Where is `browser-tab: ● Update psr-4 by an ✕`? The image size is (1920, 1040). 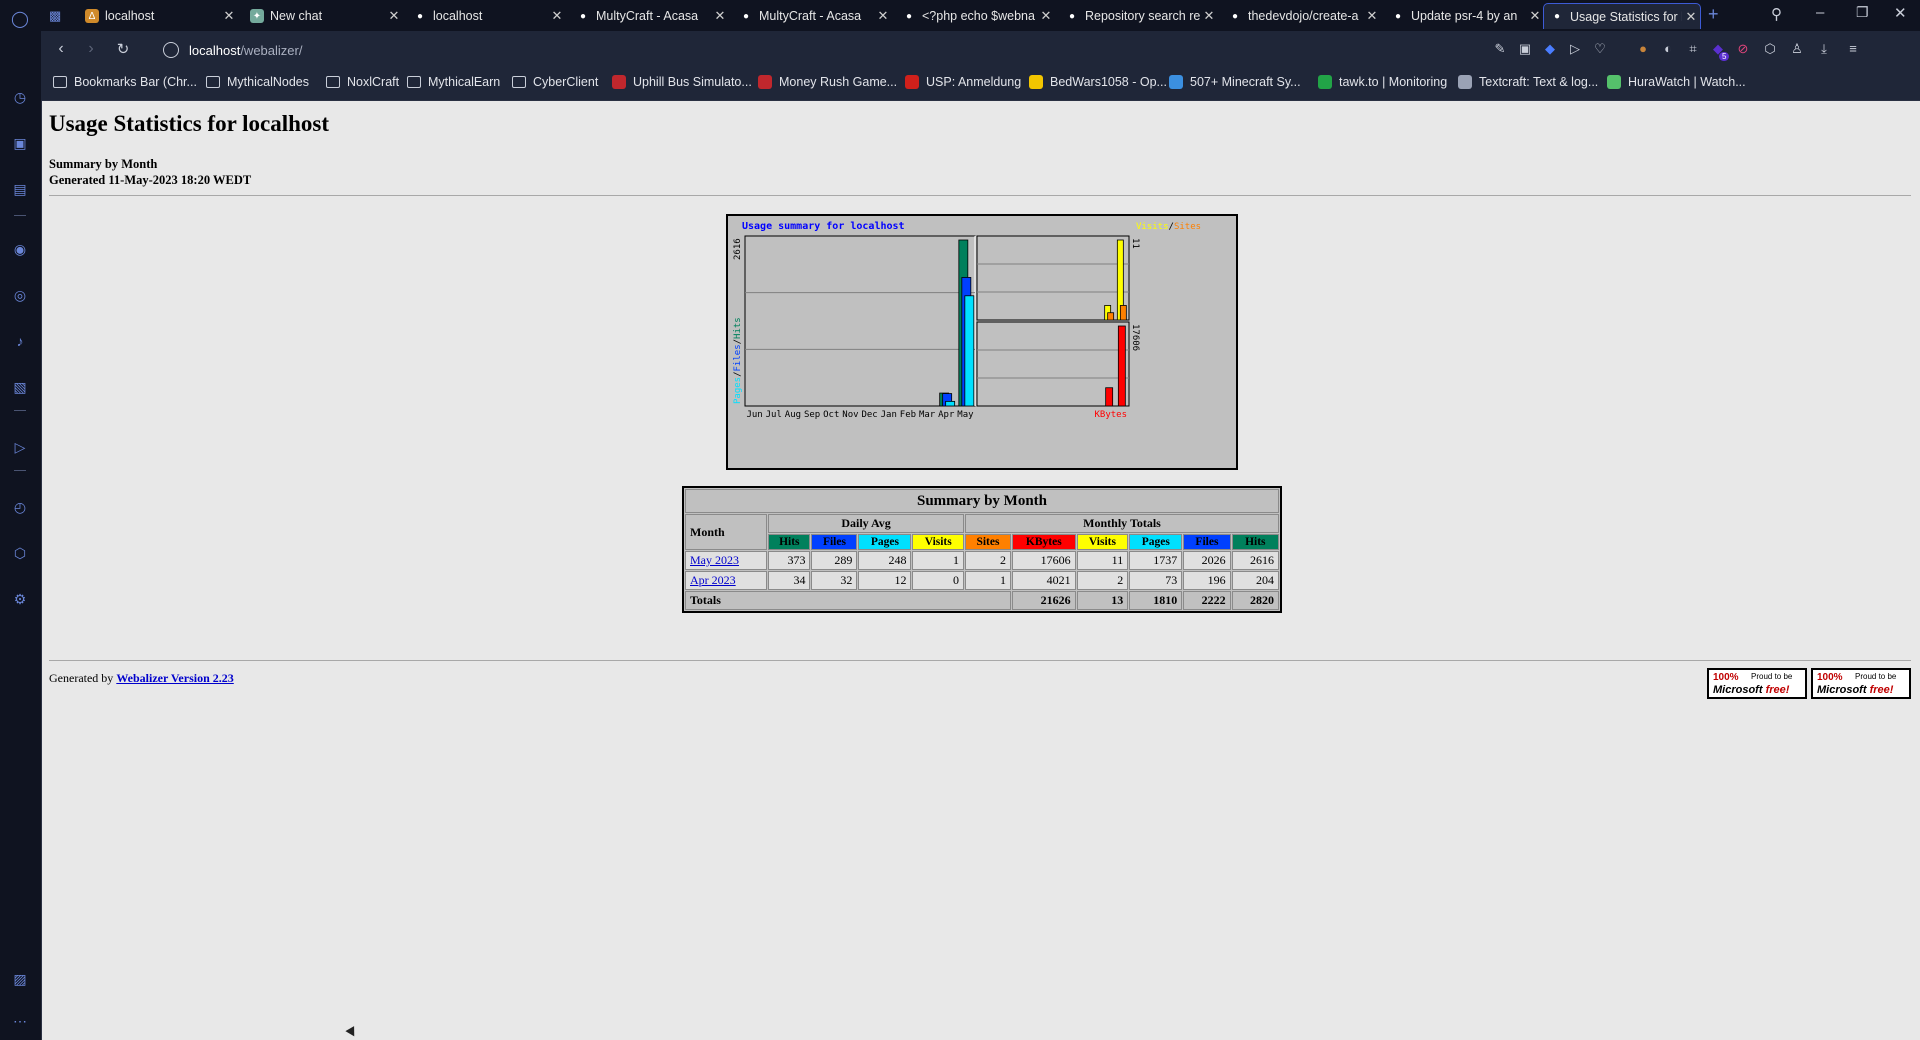 browser-tab: ● Update psr-4 by an ✕ is located at coordinates (1465, 16).